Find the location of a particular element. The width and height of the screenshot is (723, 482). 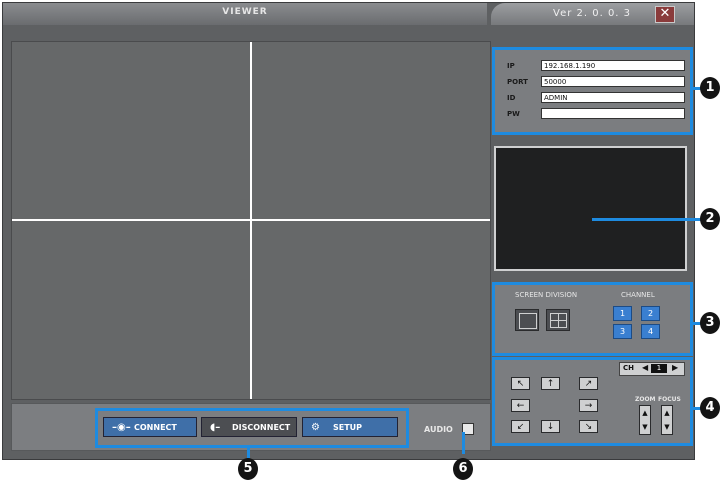

single-screen-icon is located at coordinates (528, 321).